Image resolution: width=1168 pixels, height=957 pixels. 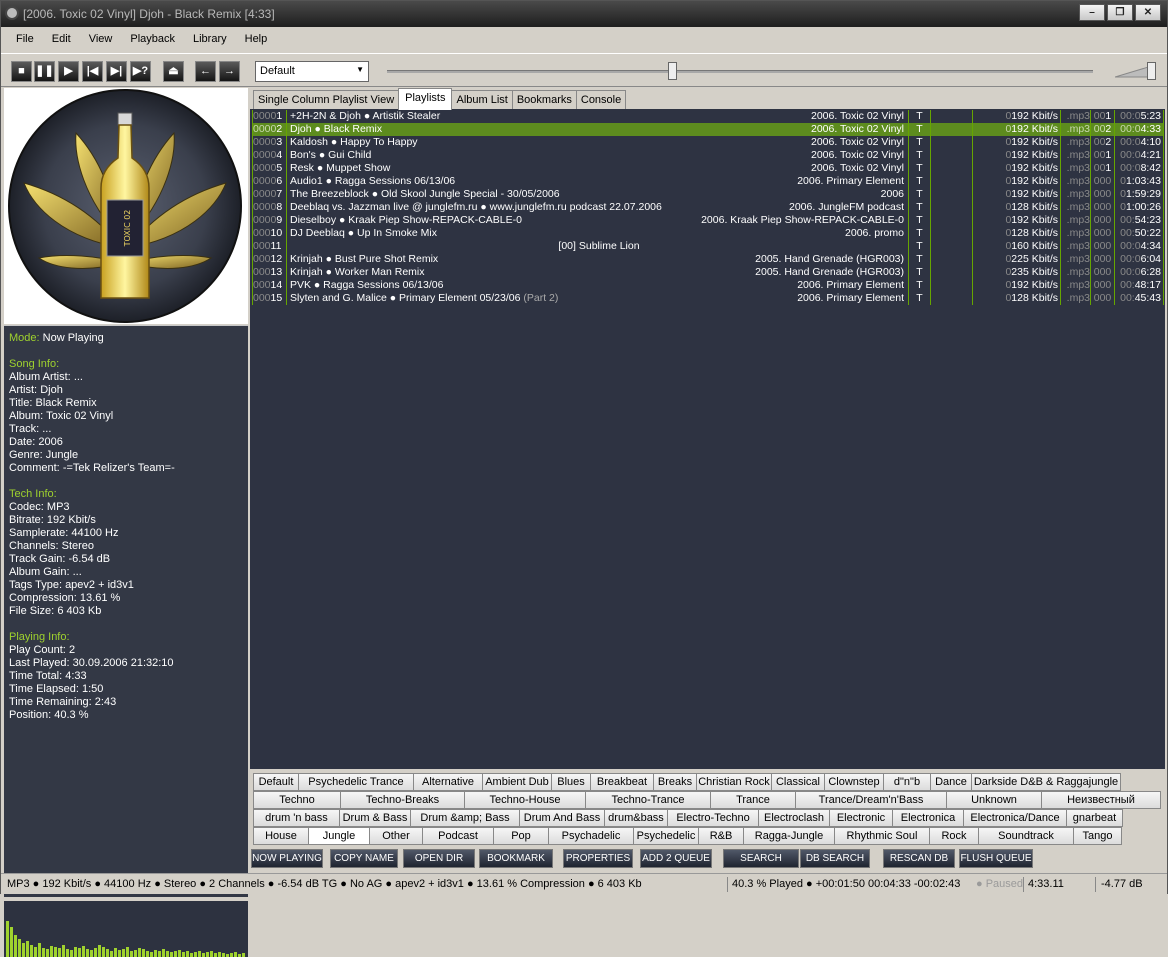 What do you see at coordinates (439, 858) in the screenshot?
I see `open-dir-button: OPEN DIR` at bounding box center [439, 858].